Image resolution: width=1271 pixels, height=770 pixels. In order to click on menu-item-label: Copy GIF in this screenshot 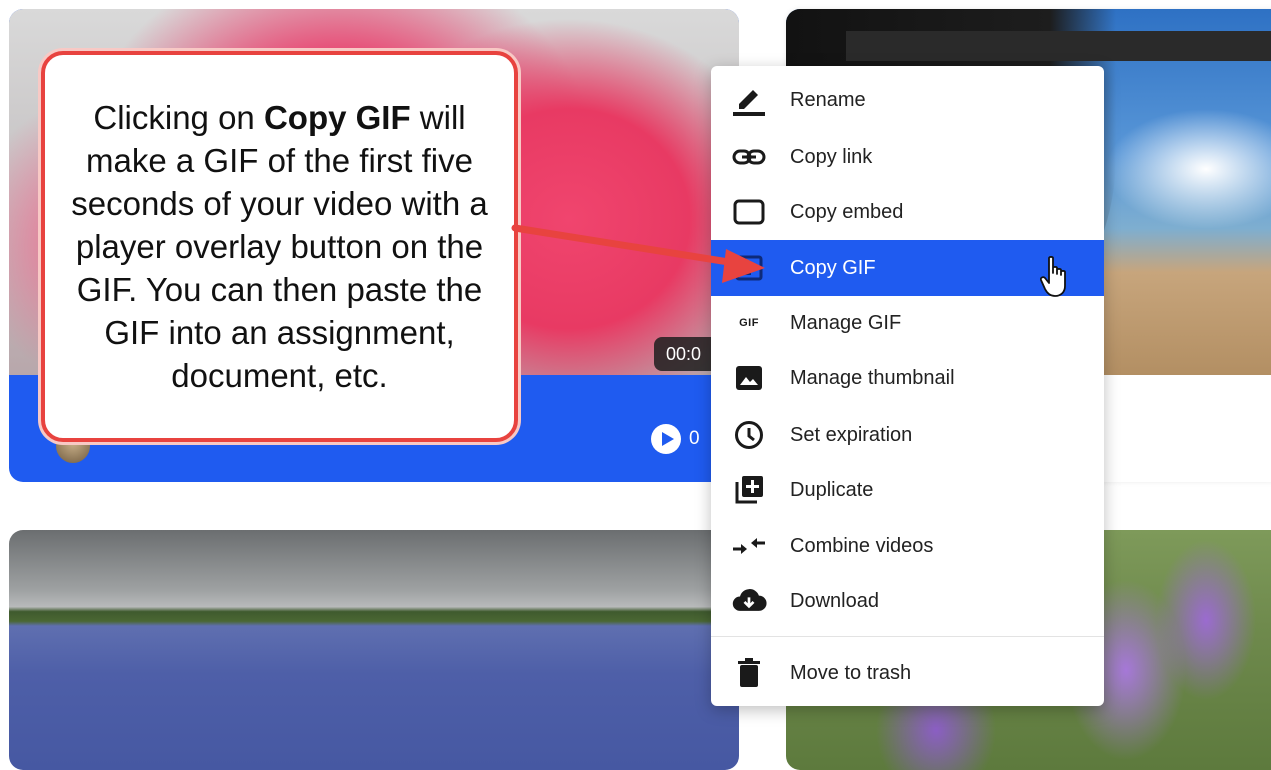, I will do `click(833, 267)`.